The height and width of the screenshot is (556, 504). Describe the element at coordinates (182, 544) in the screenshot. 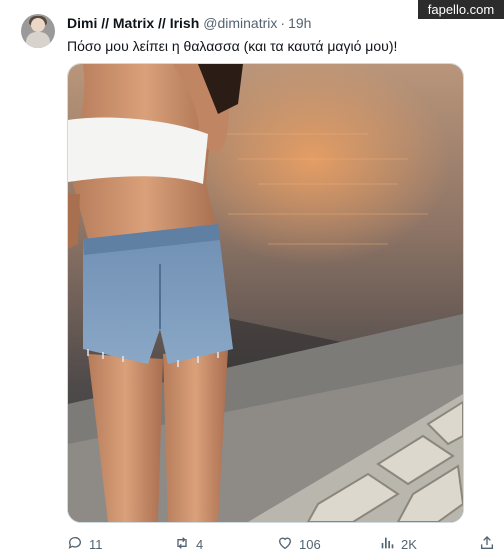

I see `retweet-arrows-icon` at that location.